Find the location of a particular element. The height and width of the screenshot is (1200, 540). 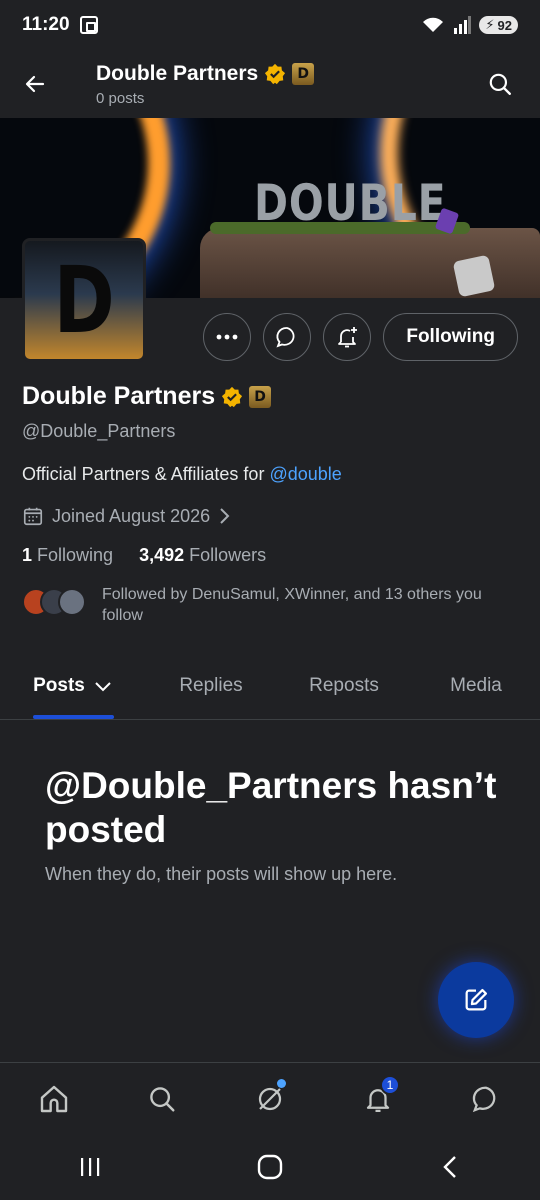

avatar-letter: D is located at coordinates (84, 300).